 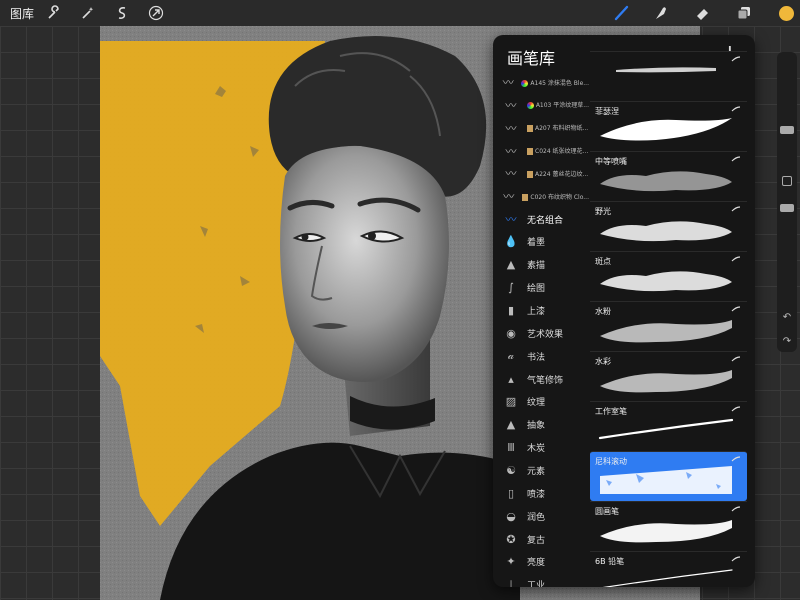 What do you see at coordinates (531, 58) in the screenshot?
I see `panel-title: 画笔库` at bounding box center [531, 58].